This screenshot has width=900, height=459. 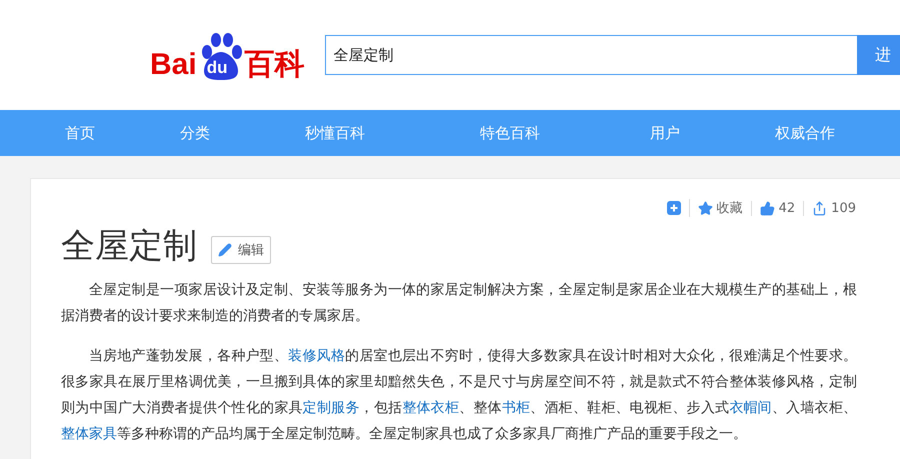 I want to click on star-icon, so click(x=705, y=208).